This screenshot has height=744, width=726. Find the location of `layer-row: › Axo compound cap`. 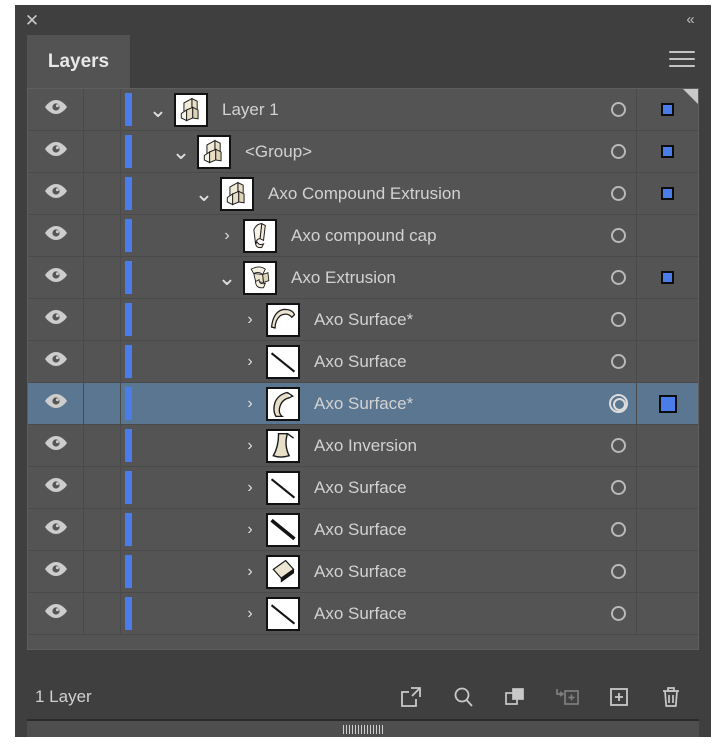

layer-row: › Axo compound cap is located at coordinates (363, 236).